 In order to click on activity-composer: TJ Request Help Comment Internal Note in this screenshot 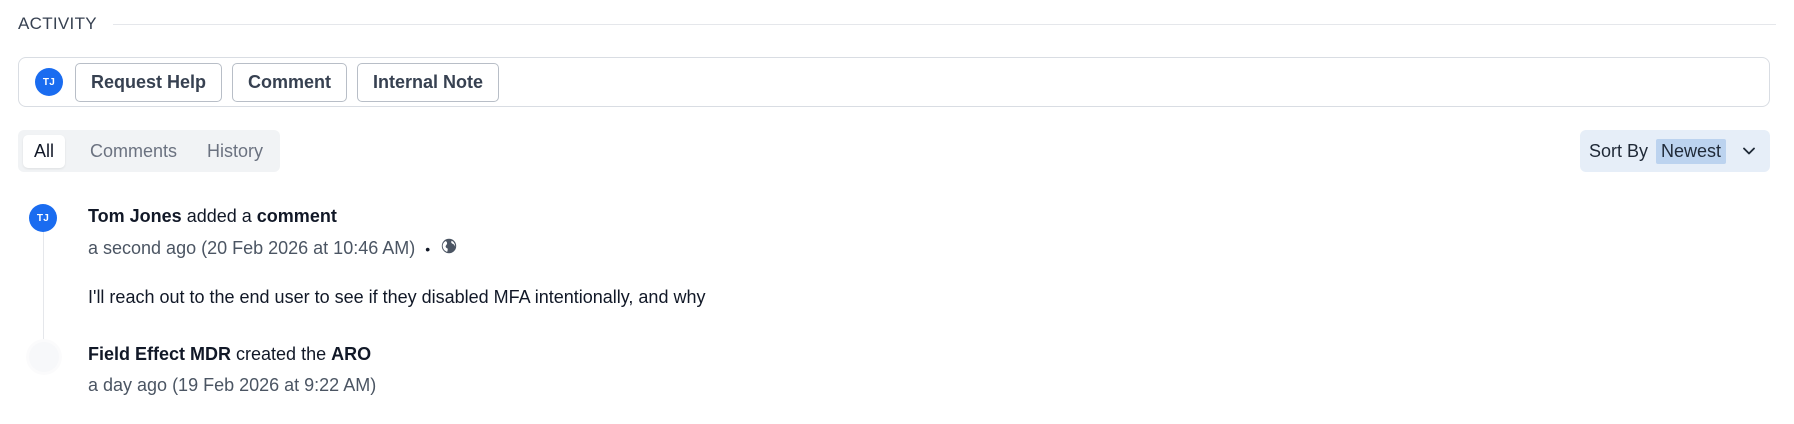, I will do `click(894, 82)`.